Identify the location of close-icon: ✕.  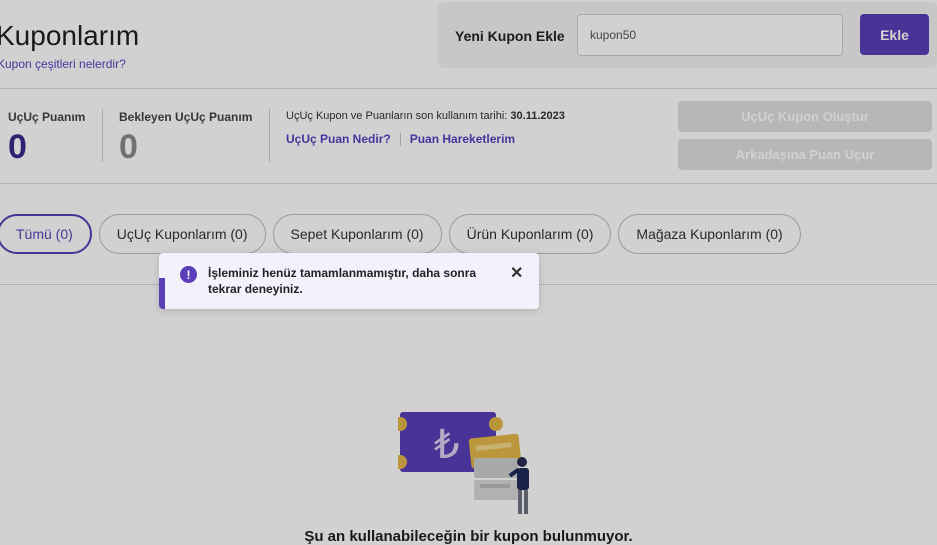
(516, 273).